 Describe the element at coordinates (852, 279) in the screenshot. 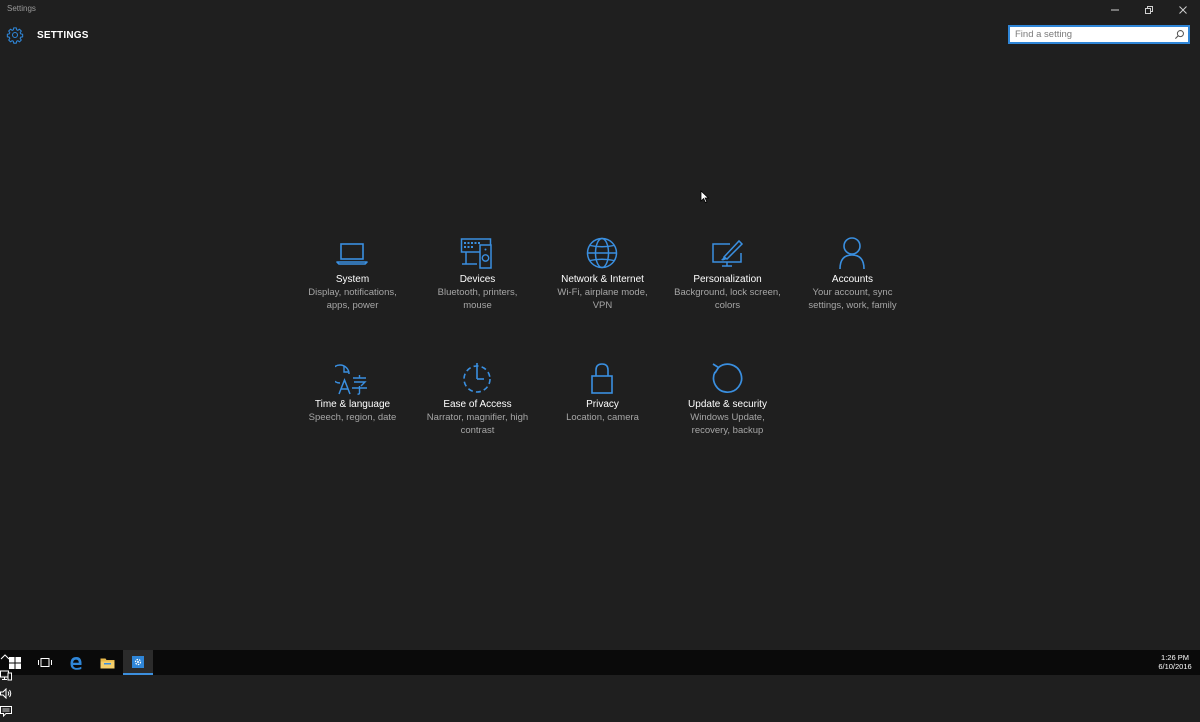

I see `category-name: Accounts` at that location.